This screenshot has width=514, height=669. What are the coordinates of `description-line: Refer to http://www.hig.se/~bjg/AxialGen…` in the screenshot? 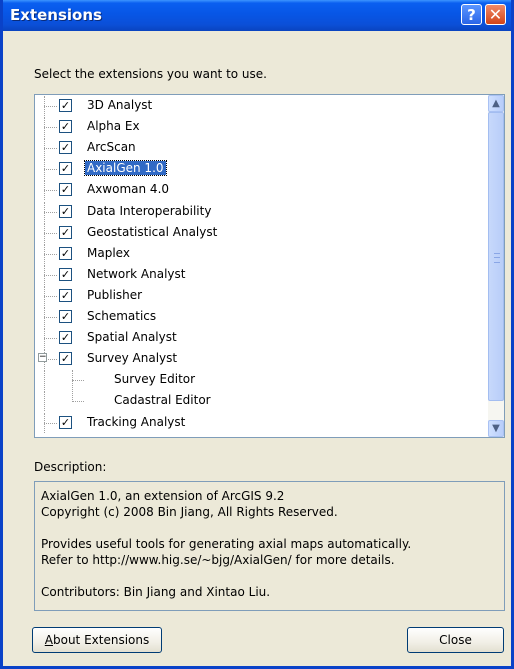 It's located at (218, 560).